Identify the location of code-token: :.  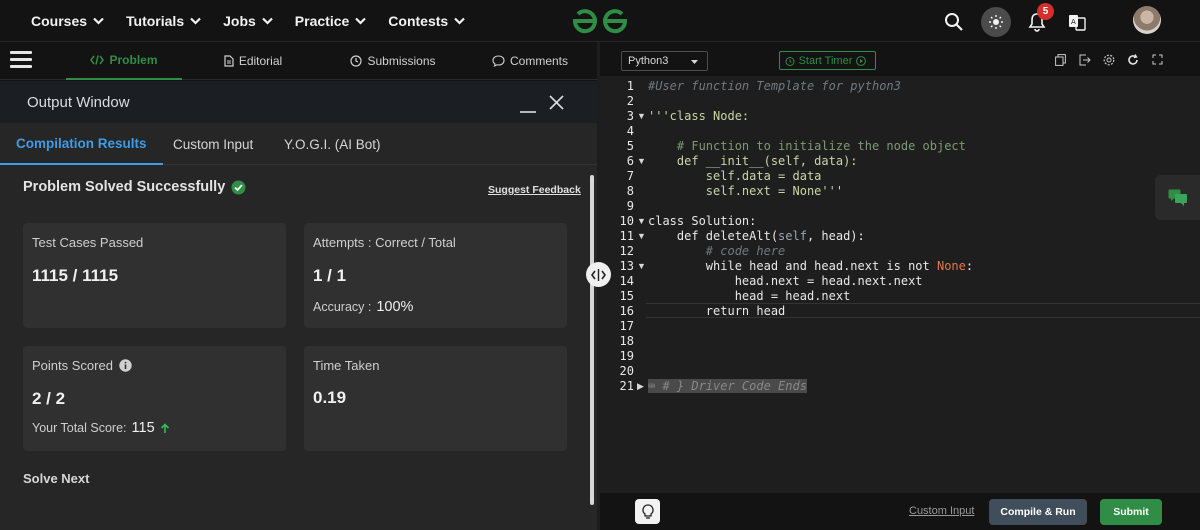
(969, 266).